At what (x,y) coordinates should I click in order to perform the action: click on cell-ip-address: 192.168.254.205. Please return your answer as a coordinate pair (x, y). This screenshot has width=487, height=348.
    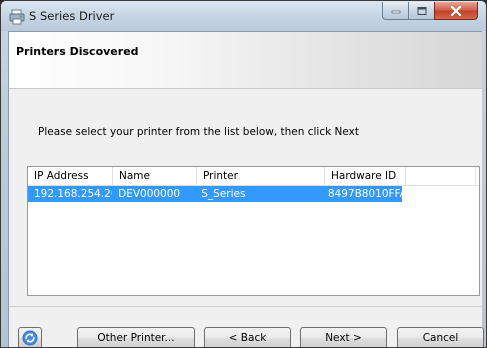
    Looking at the image, I should click on (73, 194).